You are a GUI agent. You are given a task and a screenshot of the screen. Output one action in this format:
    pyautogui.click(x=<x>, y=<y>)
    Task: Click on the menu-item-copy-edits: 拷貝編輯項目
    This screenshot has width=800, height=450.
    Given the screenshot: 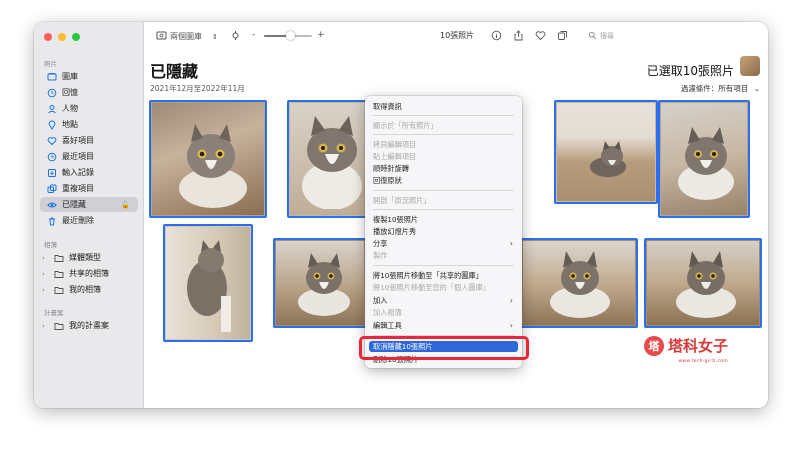 What is the action you would take?
    pyautogui.click(x=395, y=144)
    